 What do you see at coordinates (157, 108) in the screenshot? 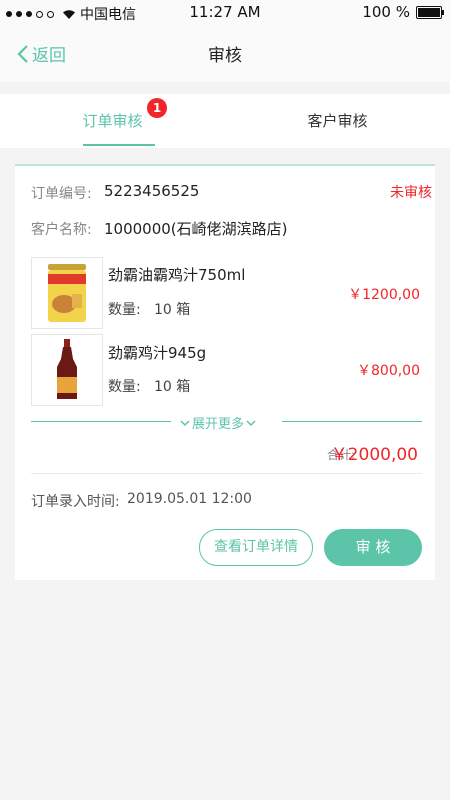
I see `notification-badge: 1` at bounding box center [157, 108].